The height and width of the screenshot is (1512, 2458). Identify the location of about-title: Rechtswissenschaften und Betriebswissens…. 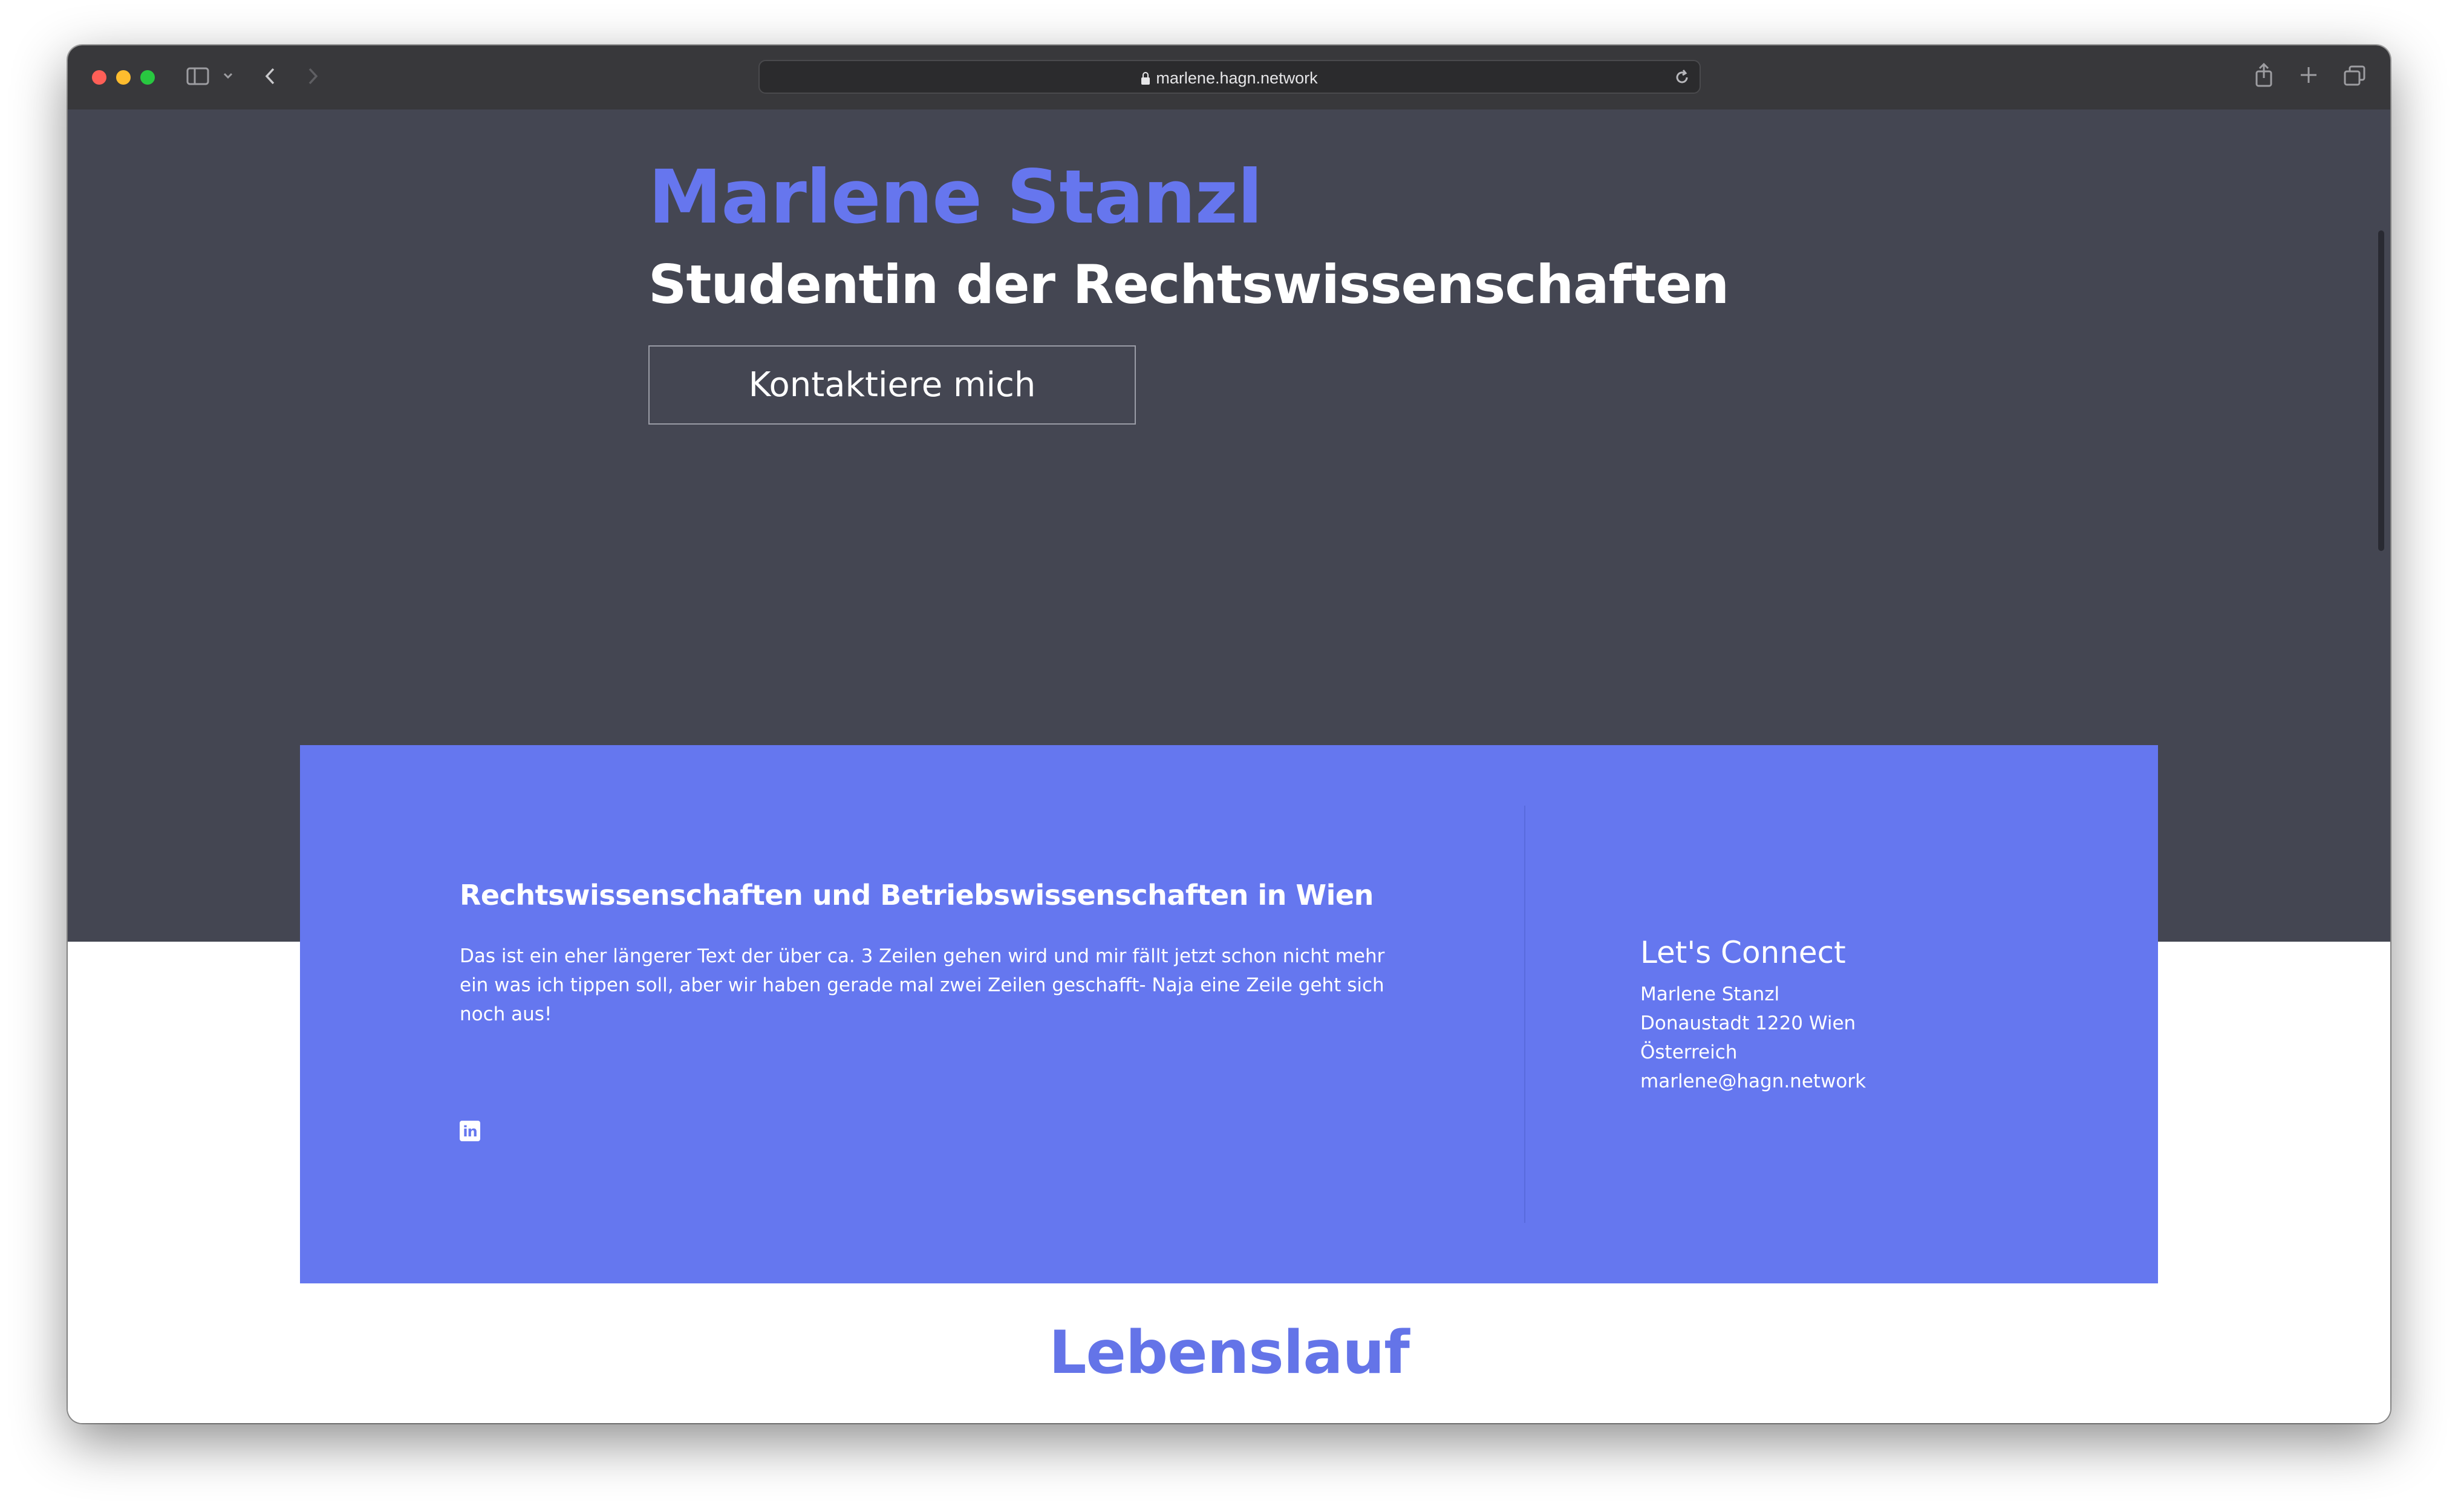
(917, 895).